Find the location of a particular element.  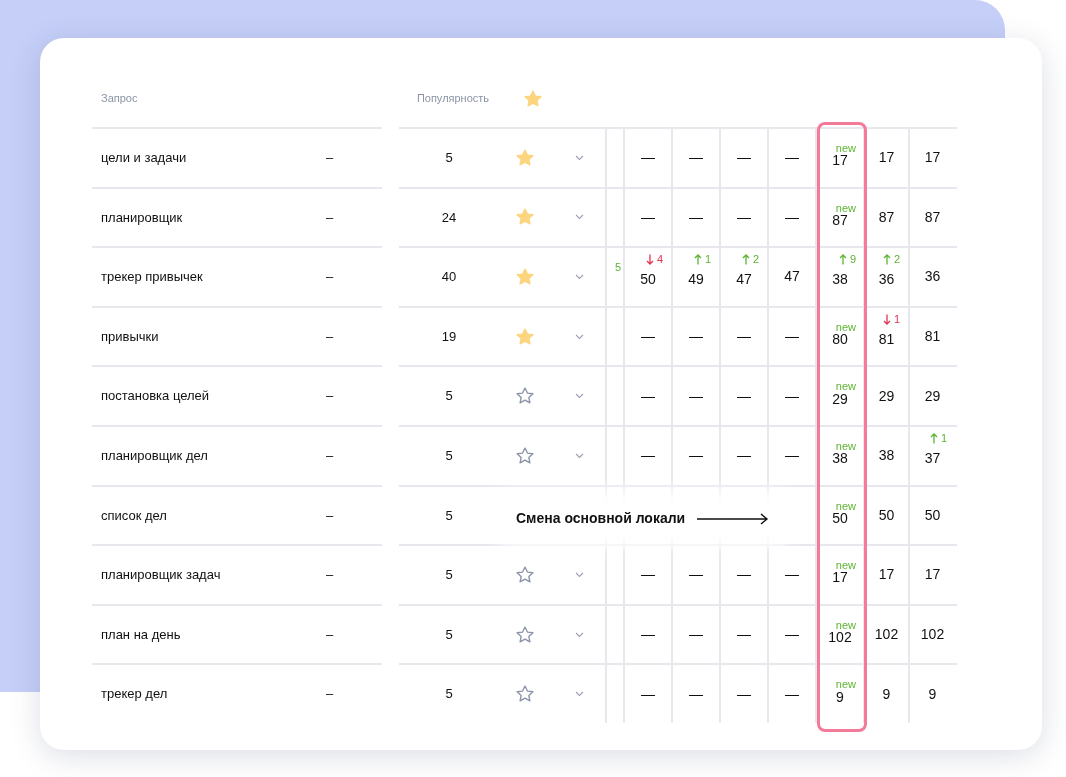

popularity-value: 40 is located at coordinates (449, 277).